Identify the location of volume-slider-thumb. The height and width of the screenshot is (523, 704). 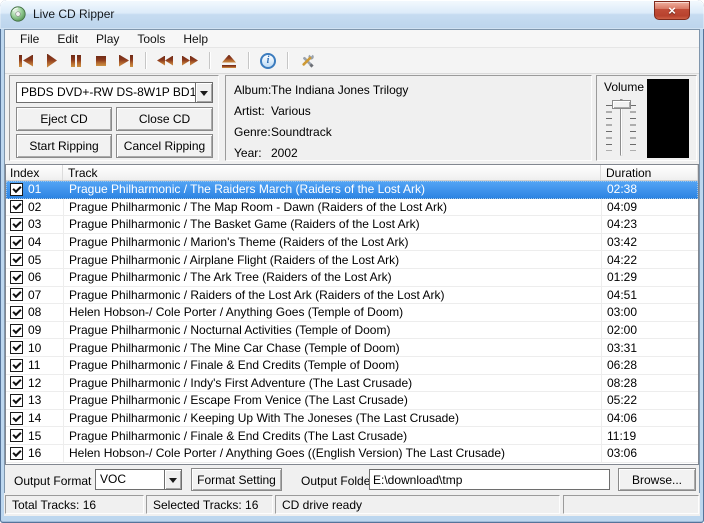
(621, 104).